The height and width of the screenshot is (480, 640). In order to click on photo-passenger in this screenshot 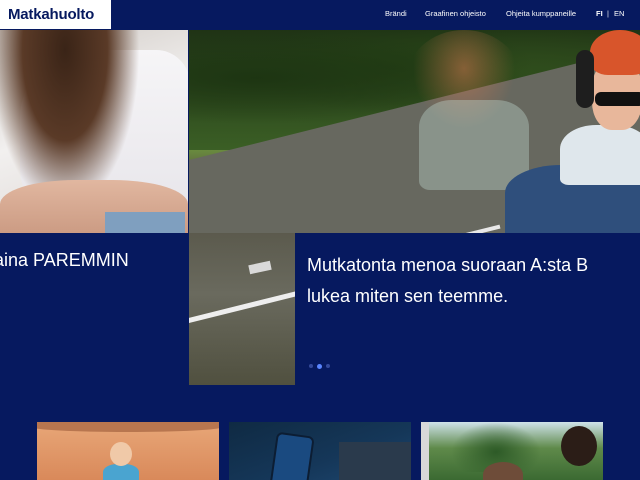, I will do `click(570, 131)`.